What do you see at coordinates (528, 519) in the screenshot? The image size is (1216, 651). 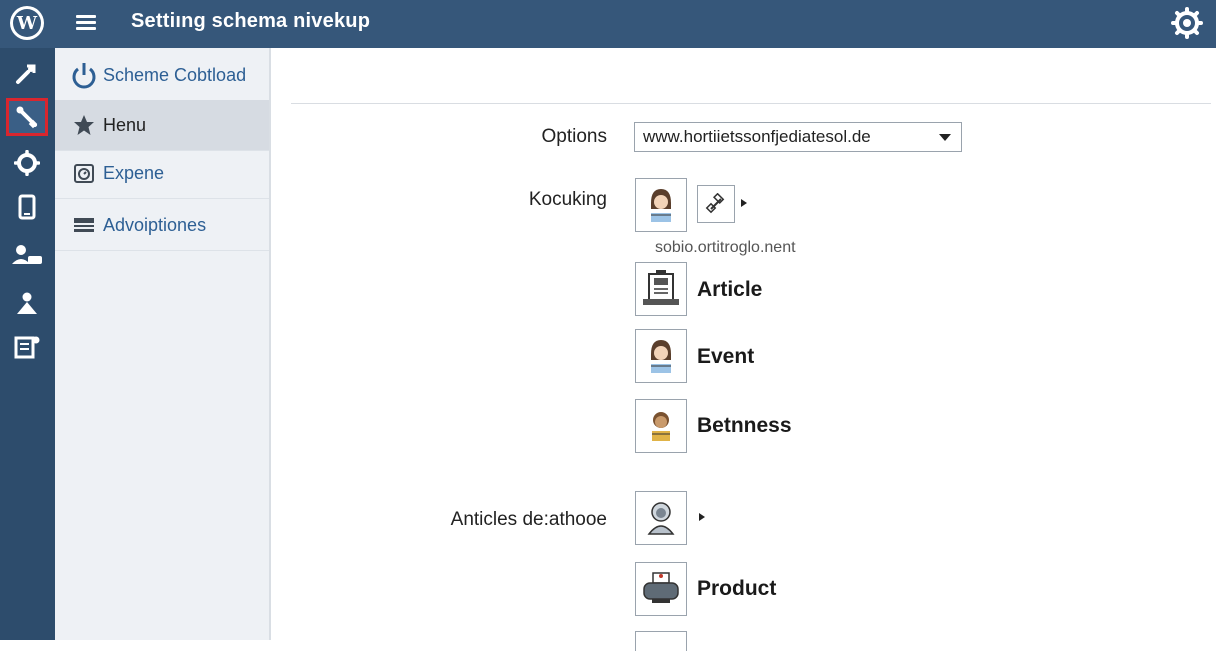 I see `articles-label: Anticles de:athooe` at bounding box center [528, 519].